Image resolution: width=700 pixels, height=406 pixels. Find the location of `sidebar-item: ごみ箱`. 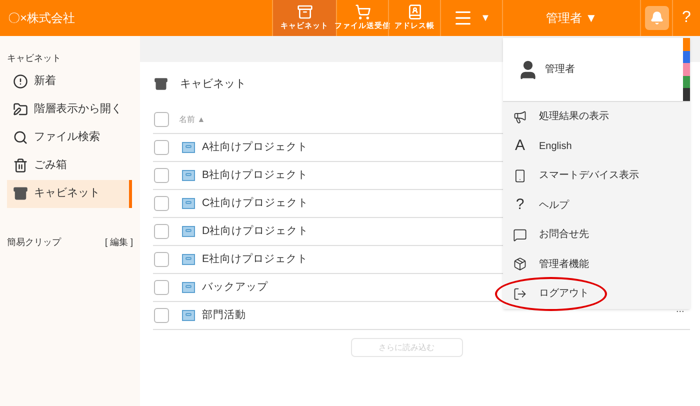

sidebar-item: ごみ箱 is located at coordinates (69, 166).